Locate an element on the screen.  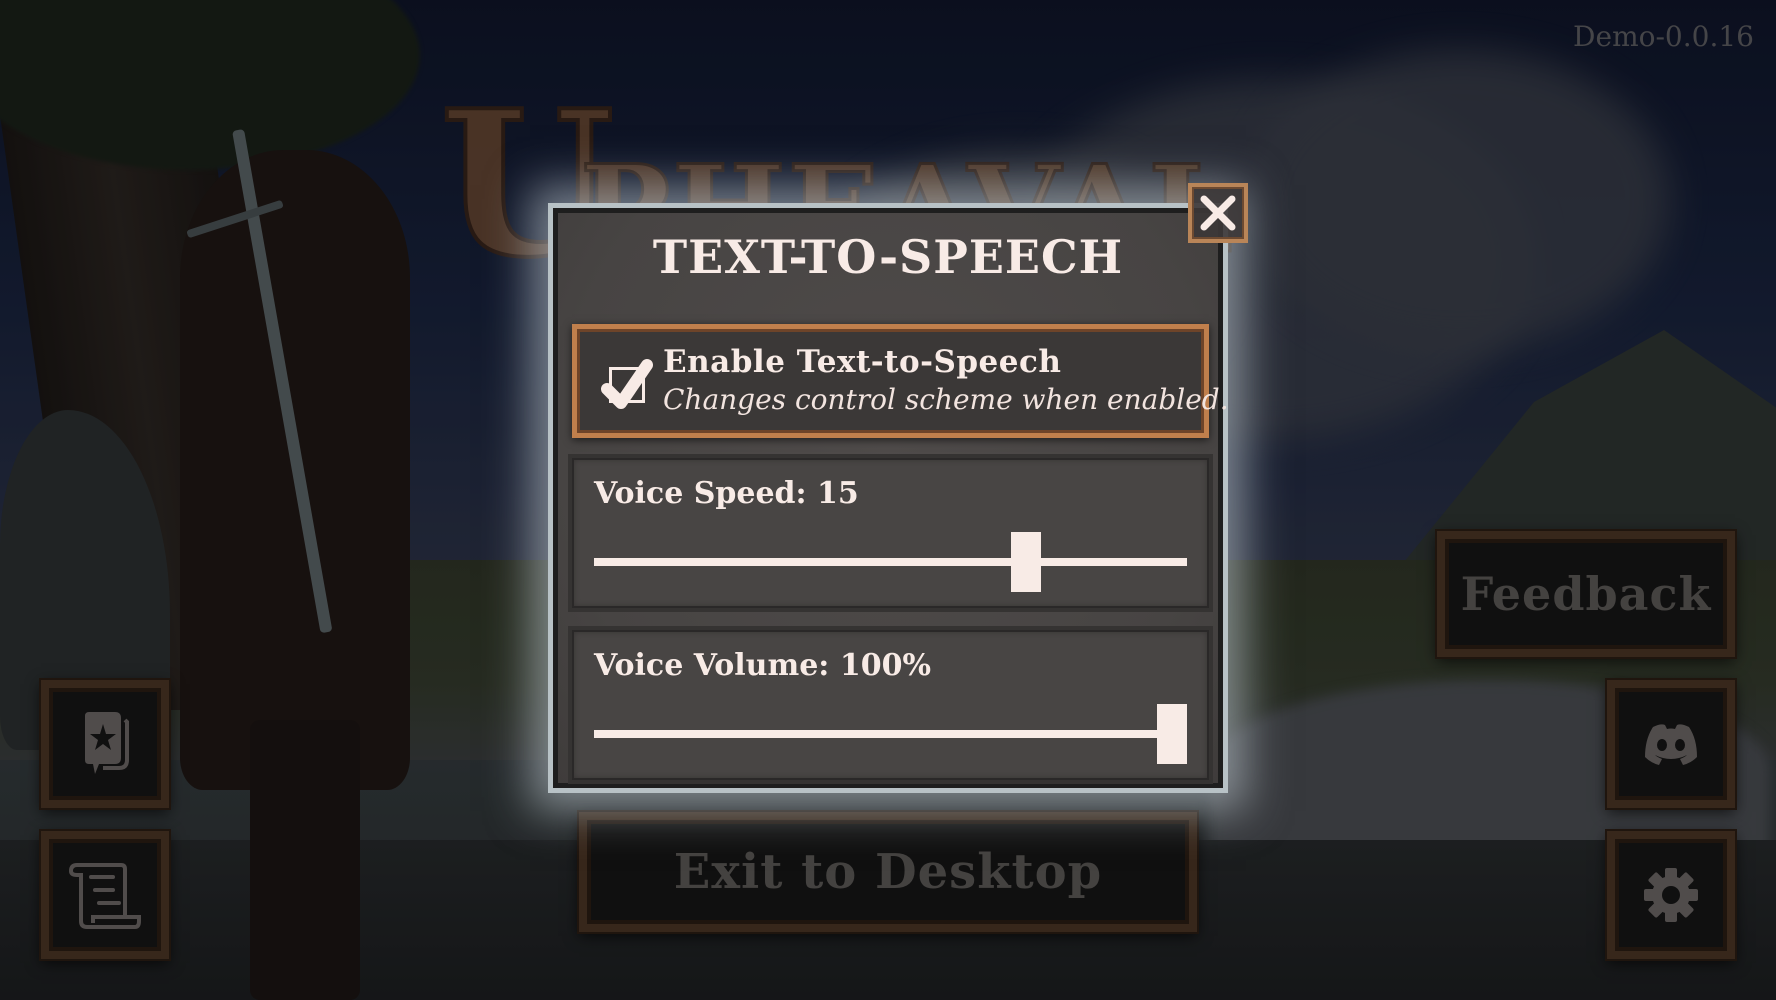
version-label: Demo-0.0.16 is located at coordinates (1663, 36).